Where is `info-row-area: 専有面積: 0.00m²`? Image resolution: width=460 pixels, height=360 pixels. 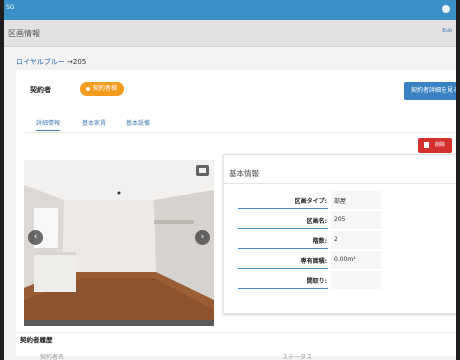
info-row-area: 専有面積: 0.00m² is located at coordinates (340, 260).